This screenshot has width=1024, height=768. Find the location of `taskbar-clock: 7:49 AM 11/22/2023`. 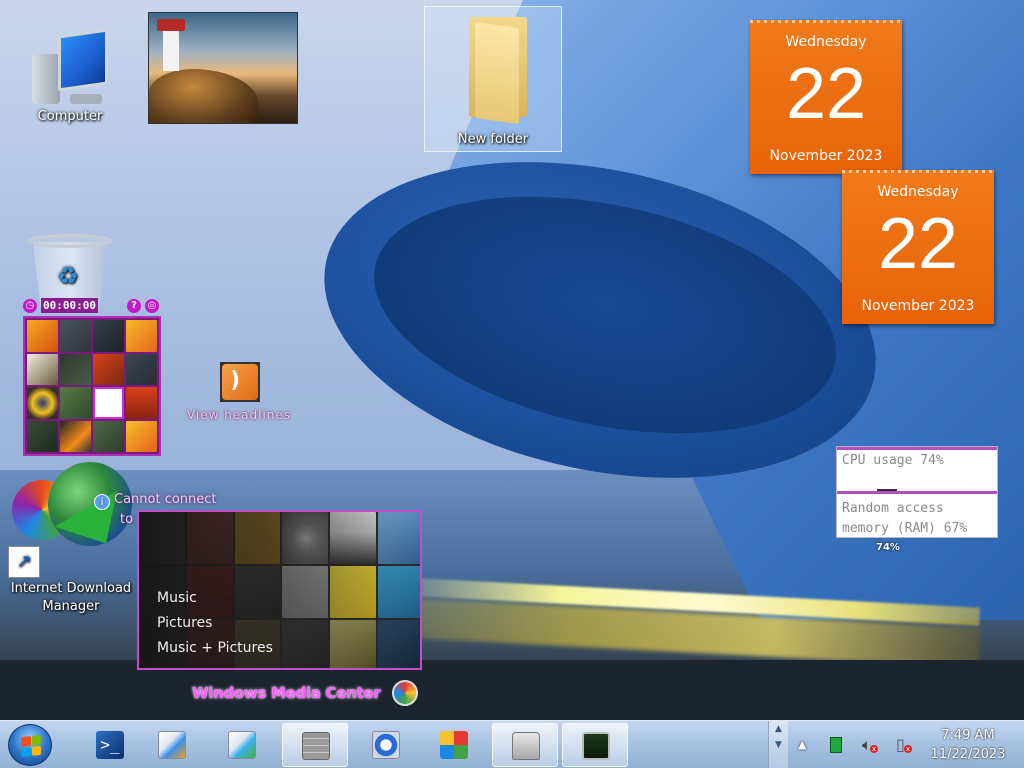

taskbar-clock: 7:49 AM 11/22/2023 is located at coordinates (968, 745).